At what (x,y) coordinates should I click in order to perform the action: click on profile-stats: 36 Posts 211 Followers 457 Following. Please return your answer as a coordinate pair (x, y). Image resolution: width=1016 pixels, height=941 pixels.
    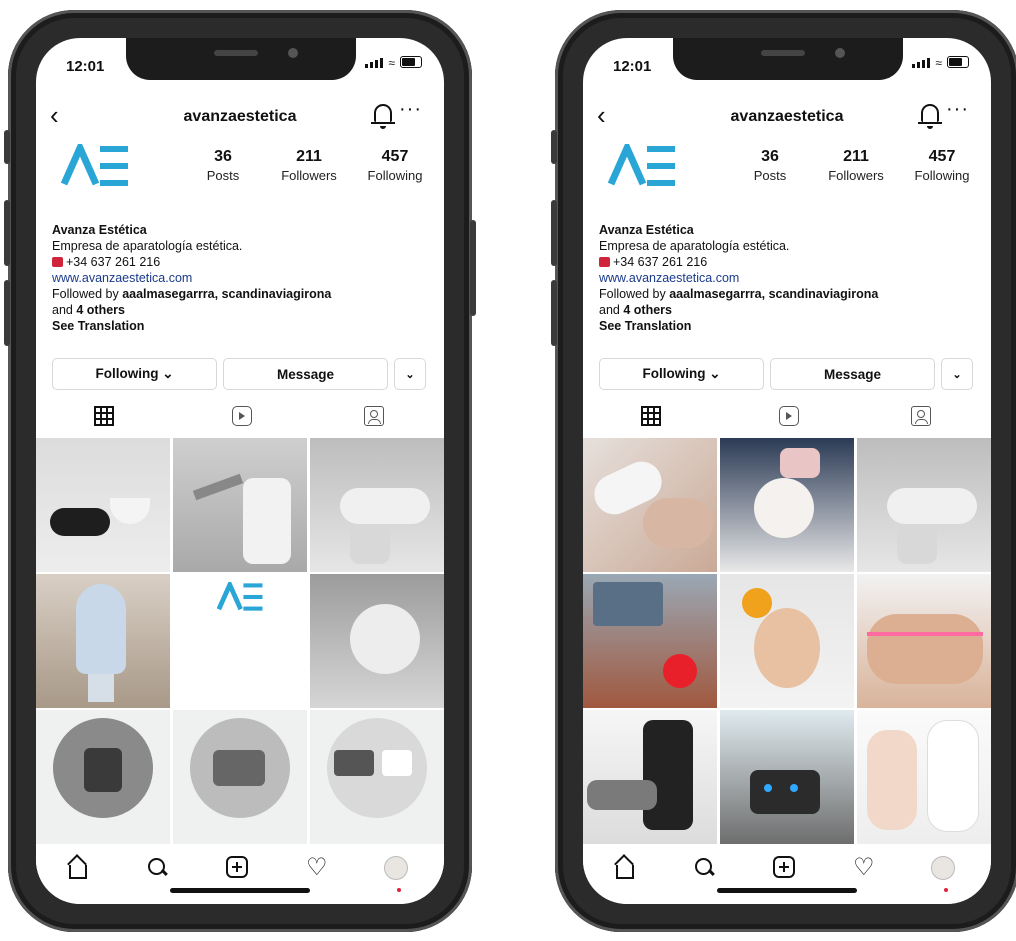
    Looking at the image, I should click on (856, 165).